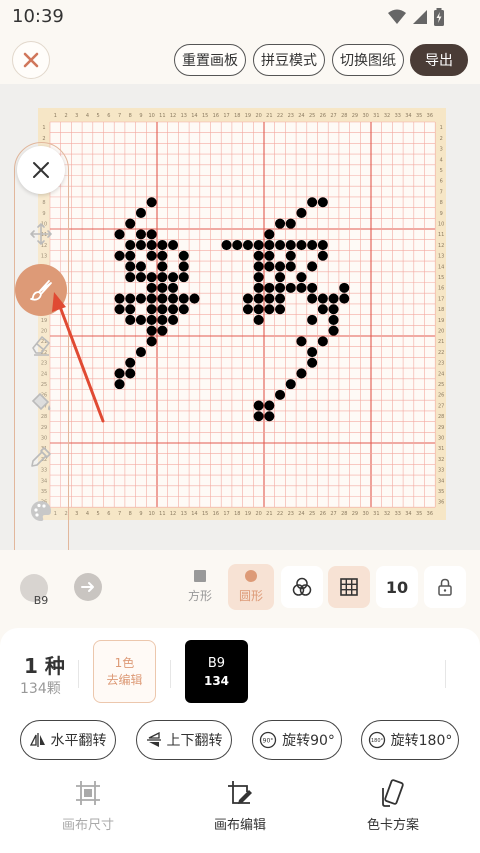 The width and height of the screenshot is (480, 853). Describe the element at coordinates (200, 587) in the screenshot. I see `square-shape-option: 方形` at that location.